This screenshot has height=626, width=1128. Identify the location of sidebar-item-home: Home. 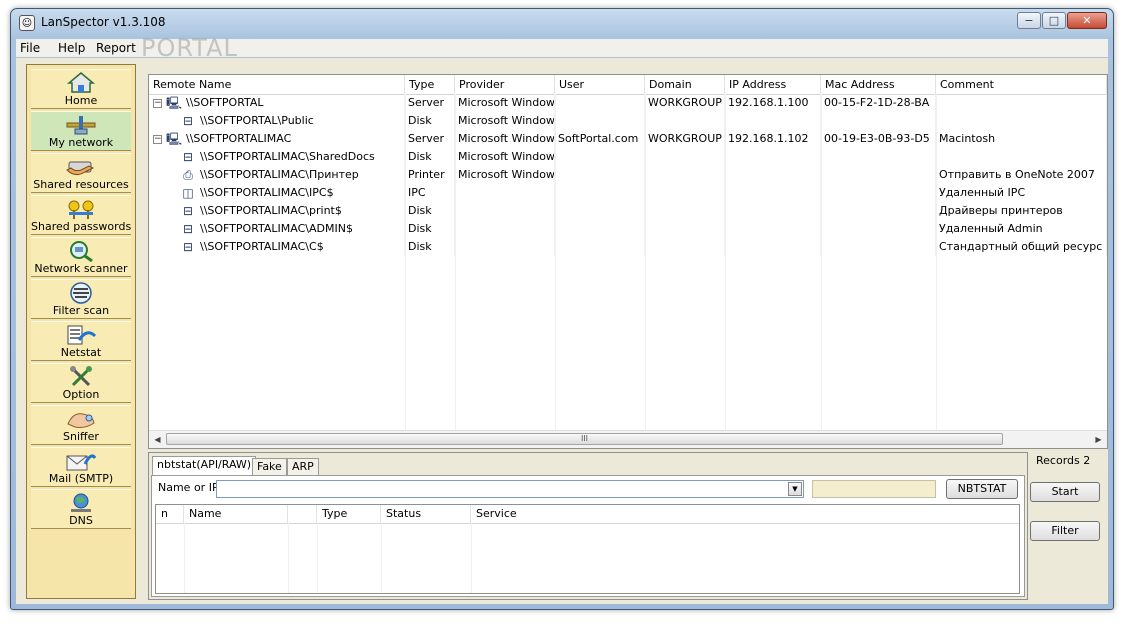
(81, 89).